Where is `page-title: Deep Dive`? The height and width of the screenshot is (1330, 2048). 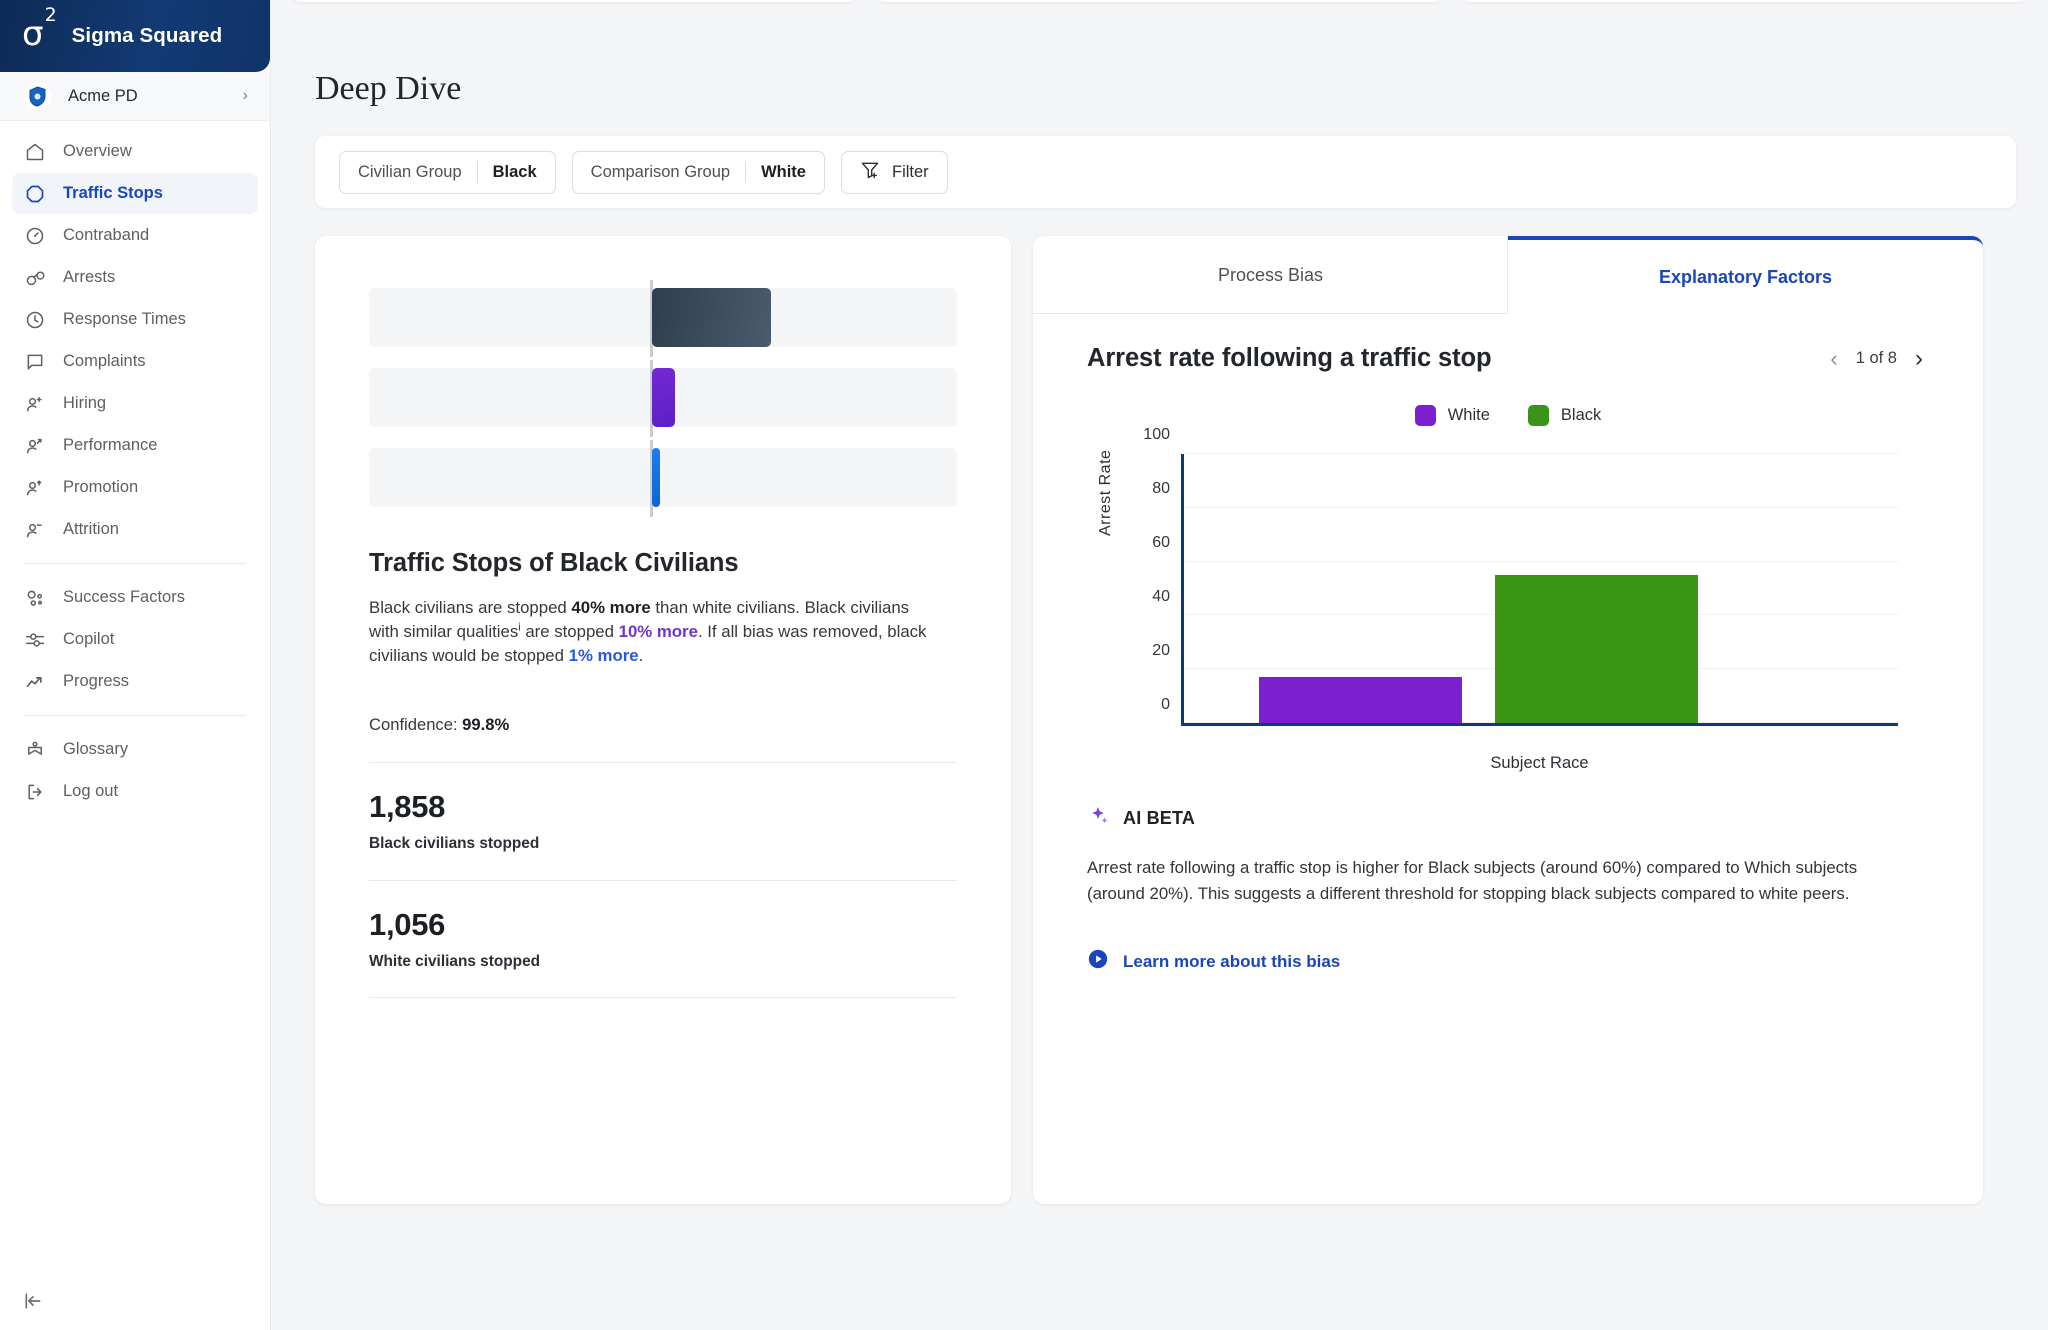
page-title: Deep Dive is located at coordinates (388, 88).